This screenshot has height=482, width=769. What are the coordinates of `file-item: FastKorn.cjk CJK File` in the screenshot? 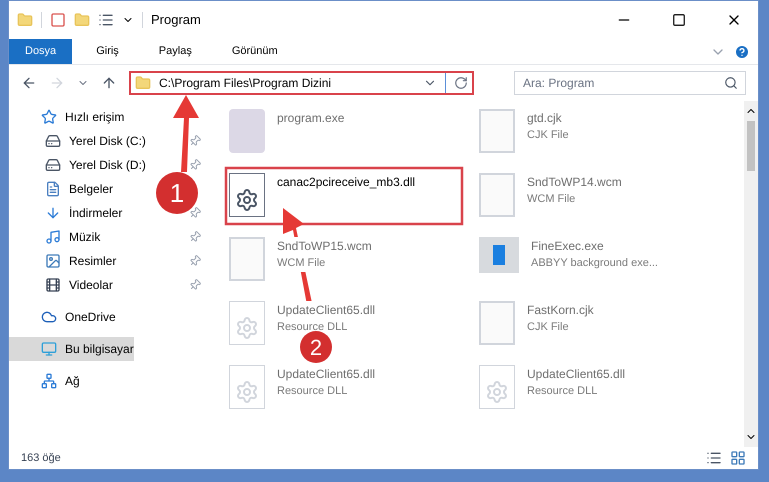 It's located at (584, 329).